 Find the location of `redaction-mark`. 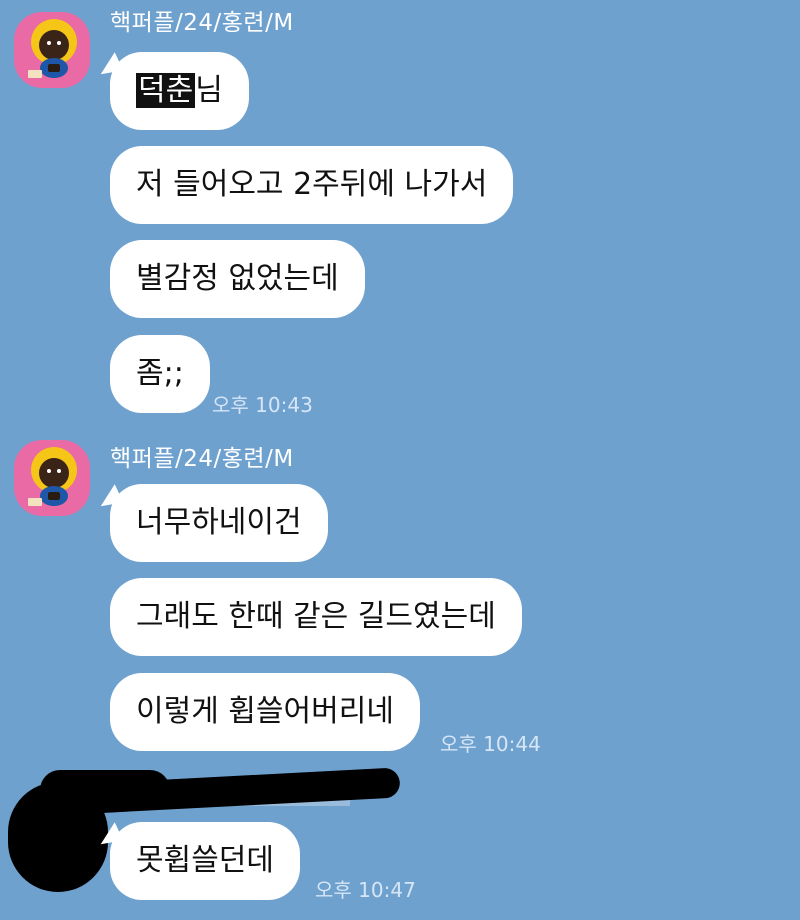

redaction-mark is located at coordinates (105, 790).